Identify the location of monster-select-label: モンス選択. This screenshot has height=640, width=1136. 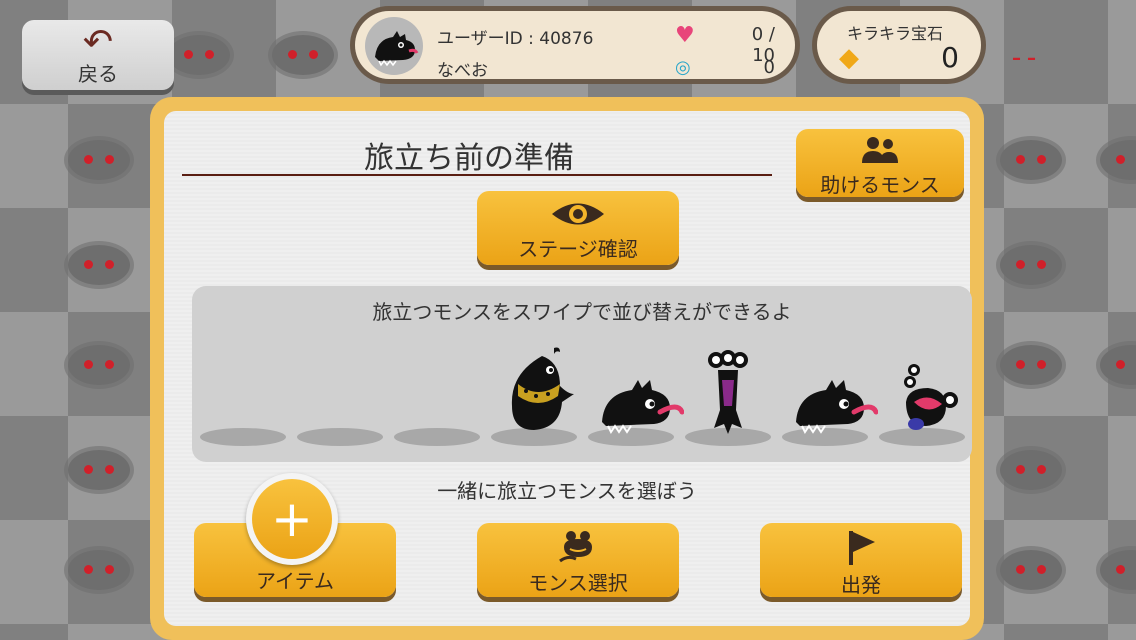
(578, 583).